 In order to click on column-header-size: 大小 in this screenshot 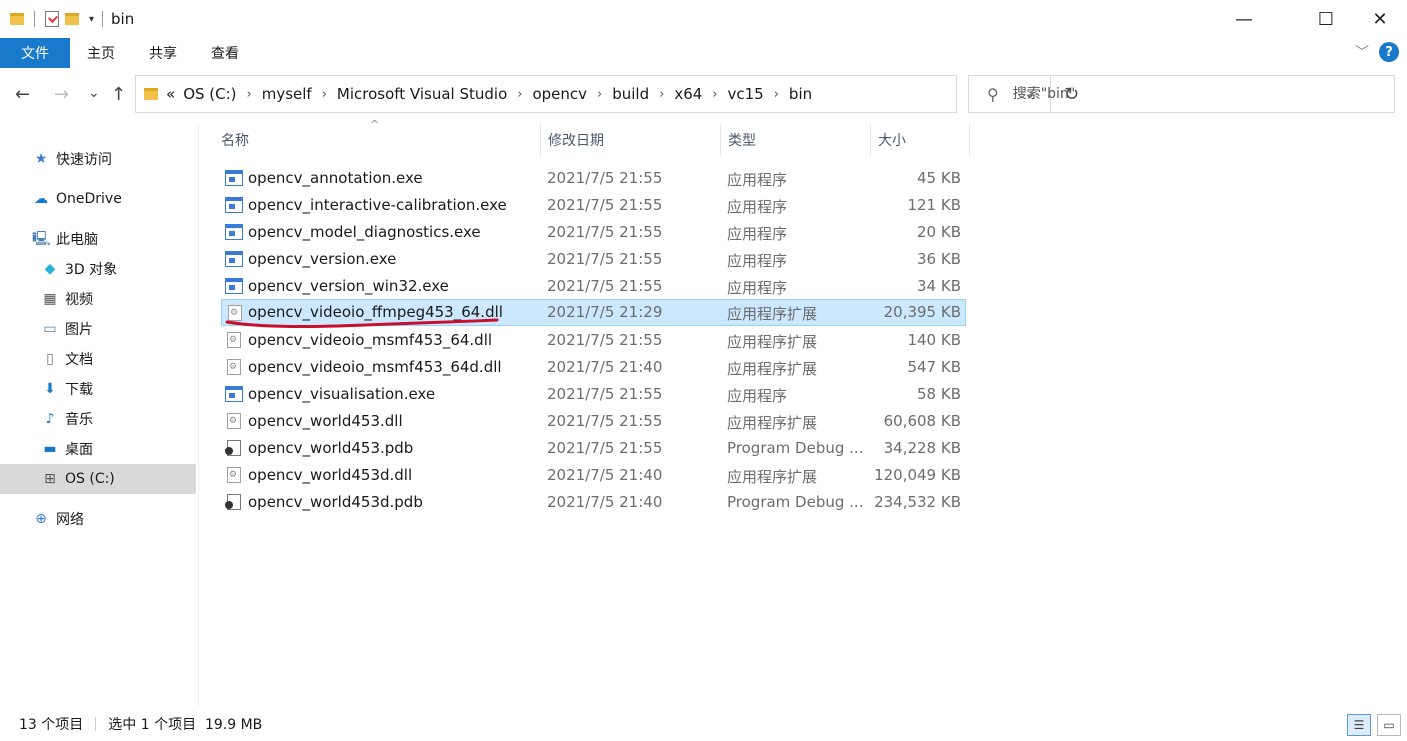, I will do `click(923, 140)`.